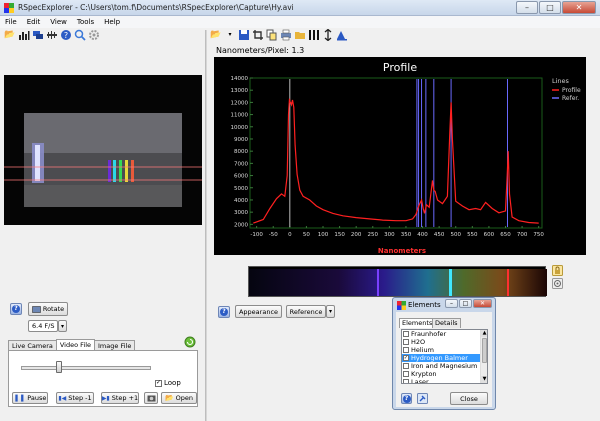 This screenshot has width=600, height=421. I want to click on crop-icon, so click(258, 35).